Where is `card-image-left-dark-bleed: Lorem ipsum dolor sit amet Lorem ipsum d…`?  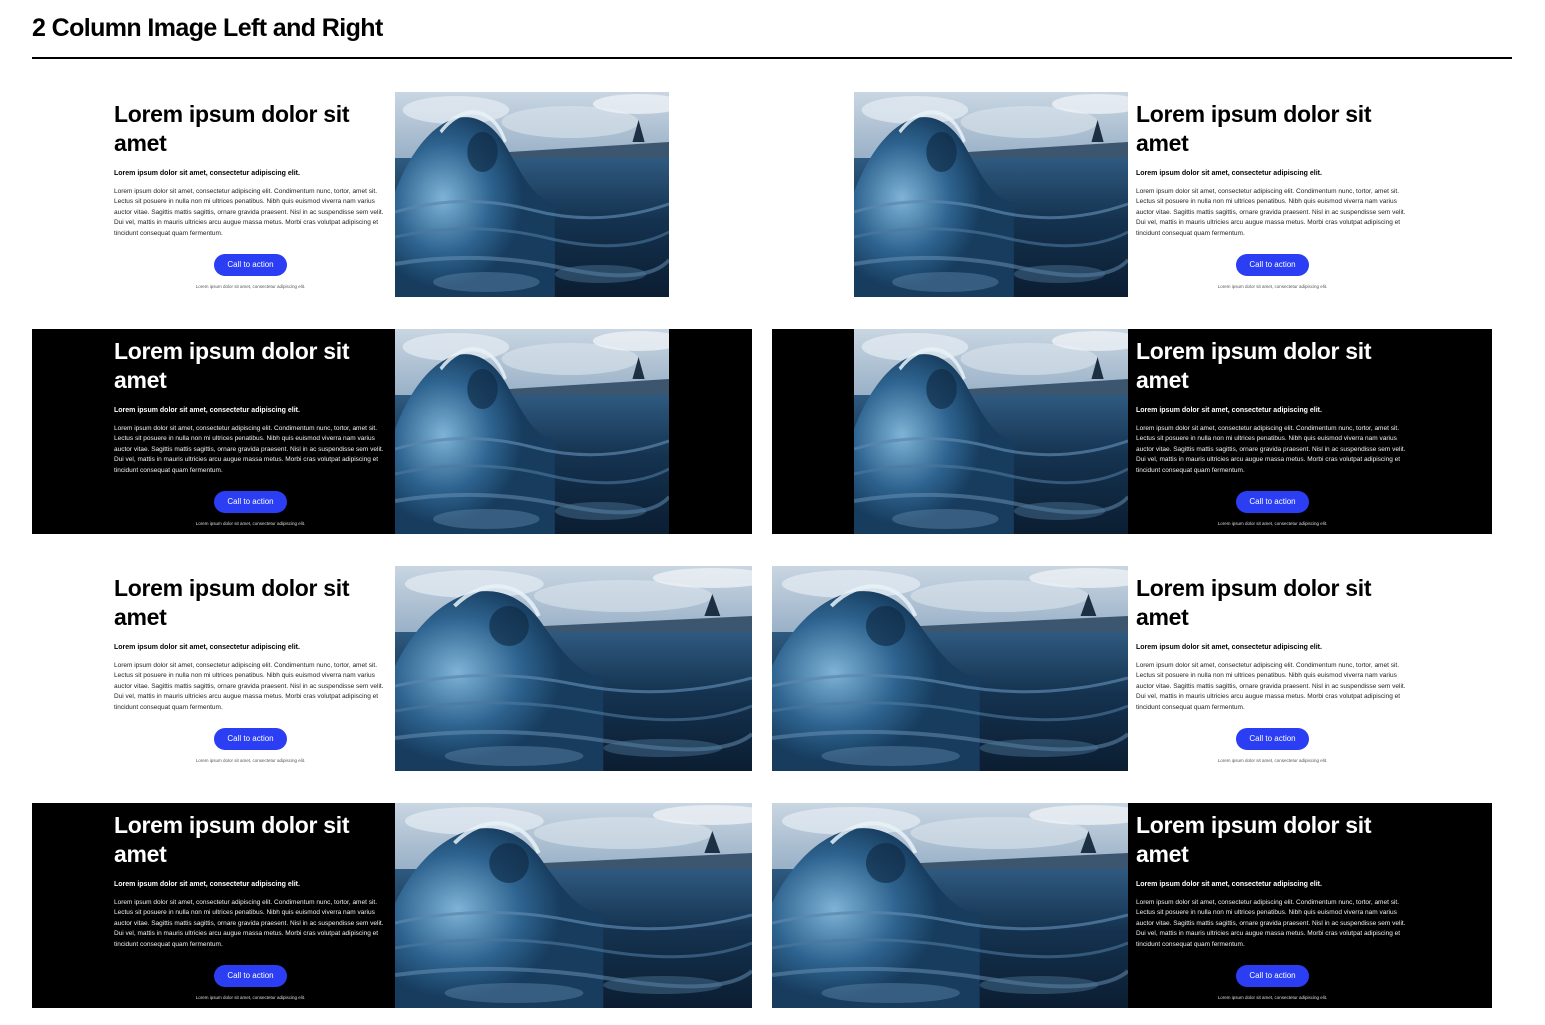 card-image-left-dark-bleed: Lorem ipsum dolor sit amet Lorem ipsum d… is located at coordinates (1132, 905).